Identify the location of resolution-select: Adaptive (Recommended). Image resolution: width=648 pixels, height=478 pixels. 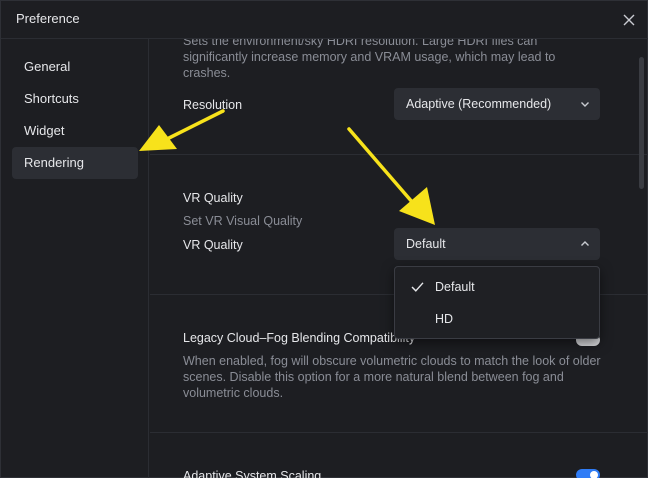
(497, 104).